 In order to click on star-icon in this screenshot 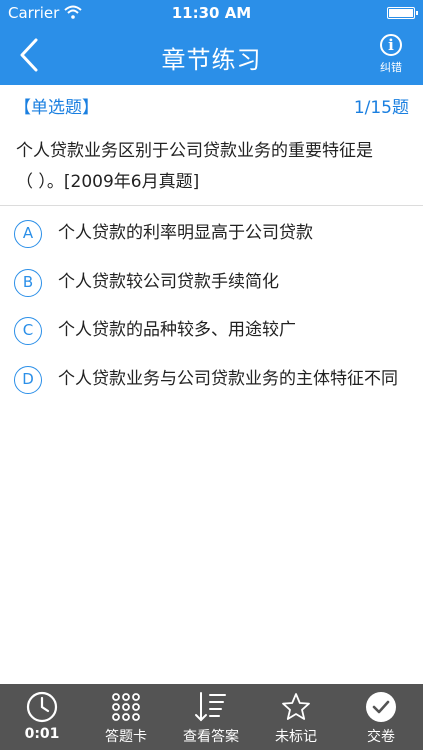, I will do `click(296, 706)`.